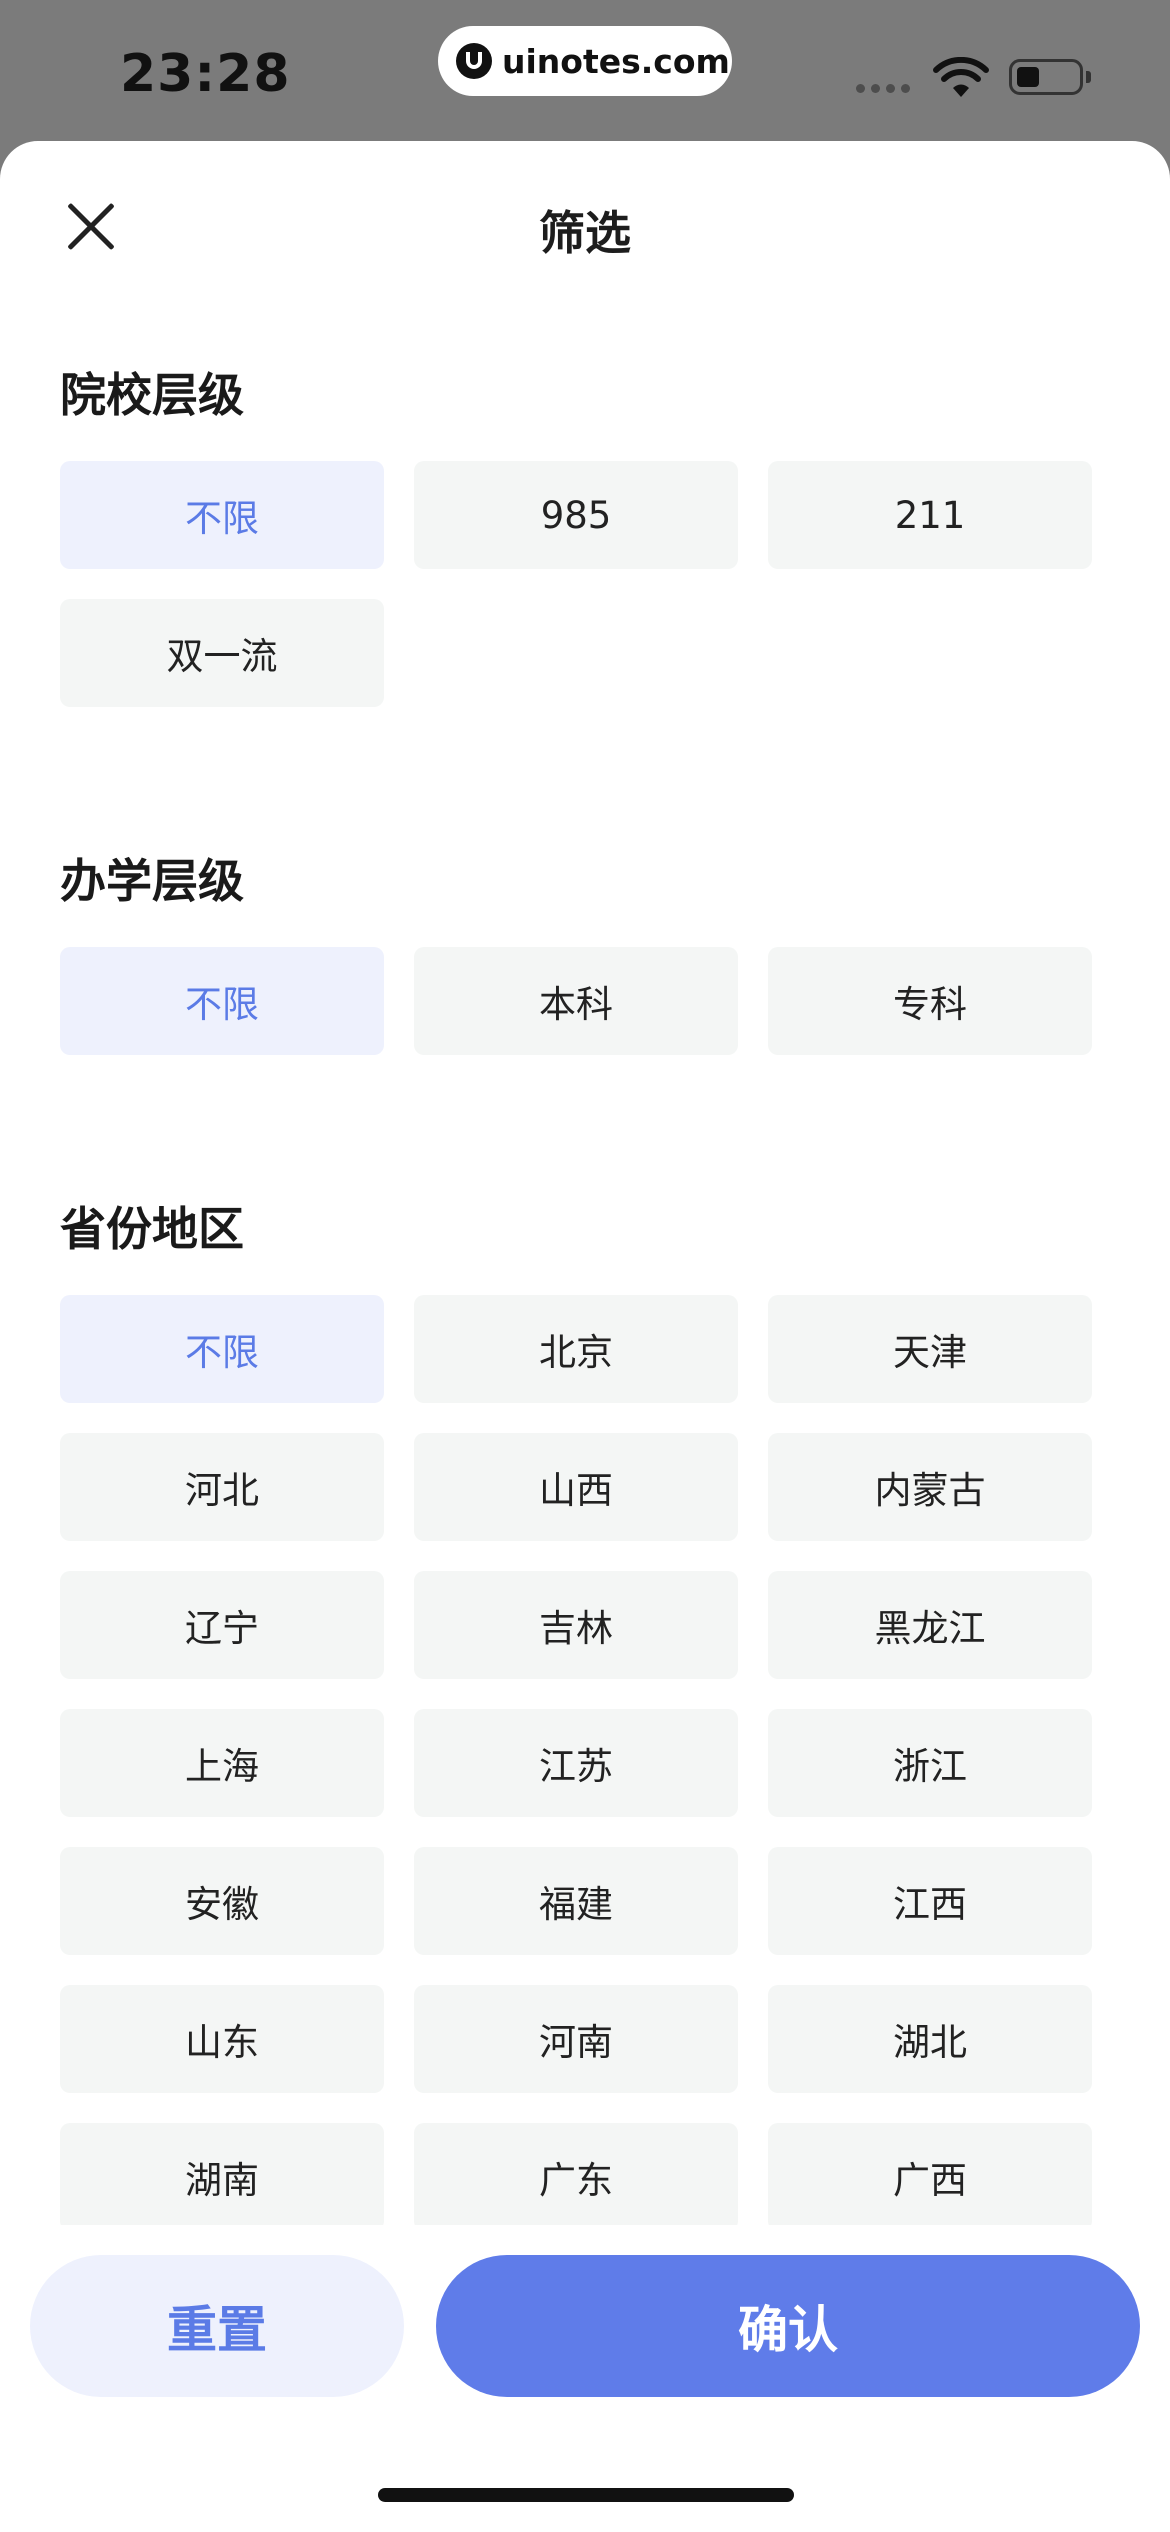  What do you see at coordinates (576, 2039) in the screenshot?
I see `option-item: 河南` at bounding box center [576, 2039].